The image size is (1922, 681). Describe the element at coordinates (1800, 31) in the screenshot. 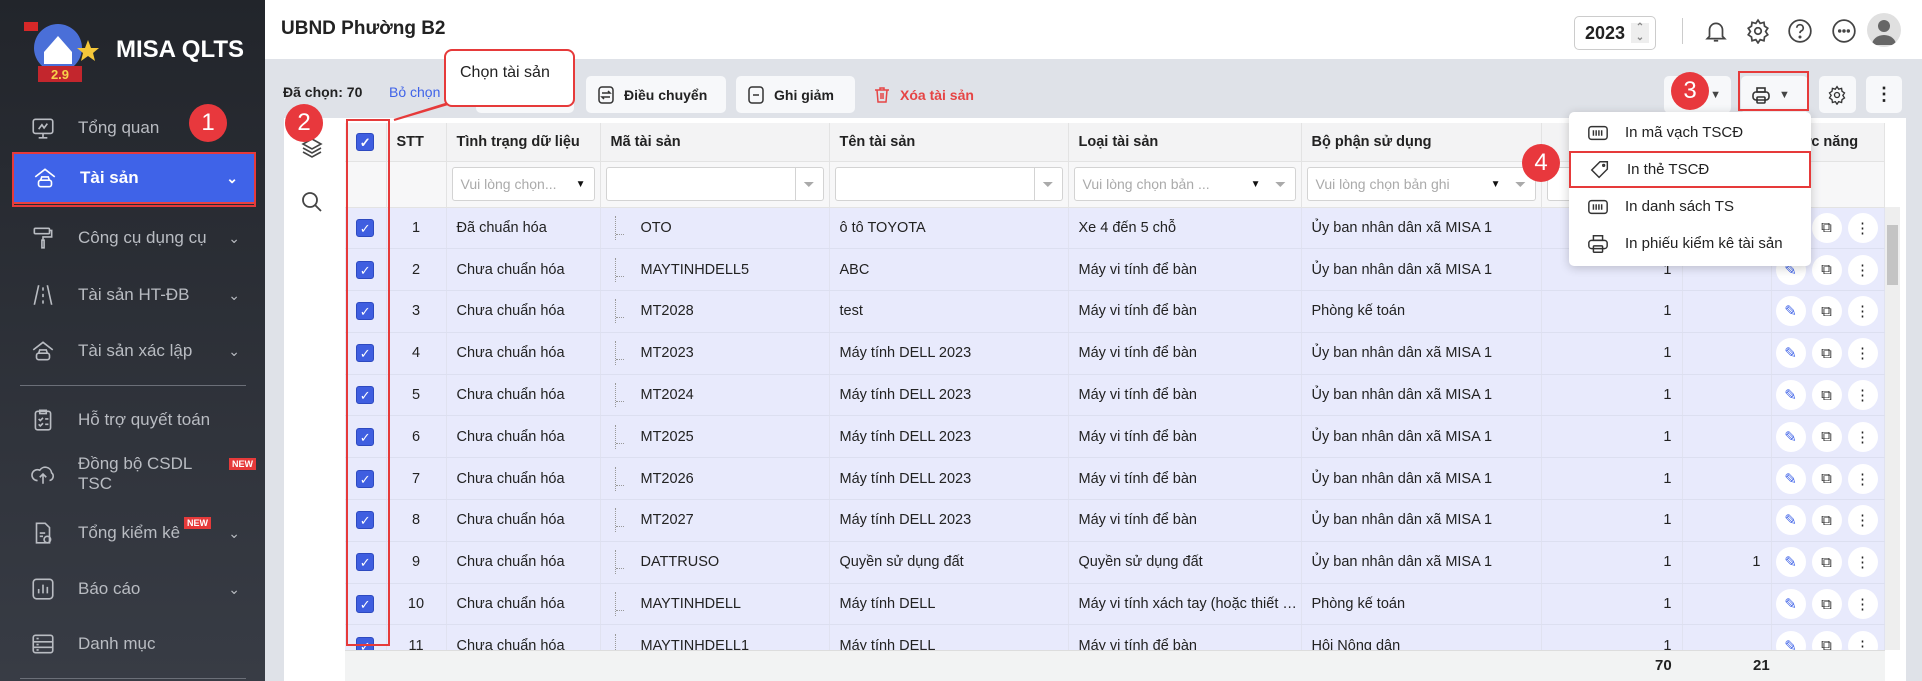

I see `help-icon` at that location.